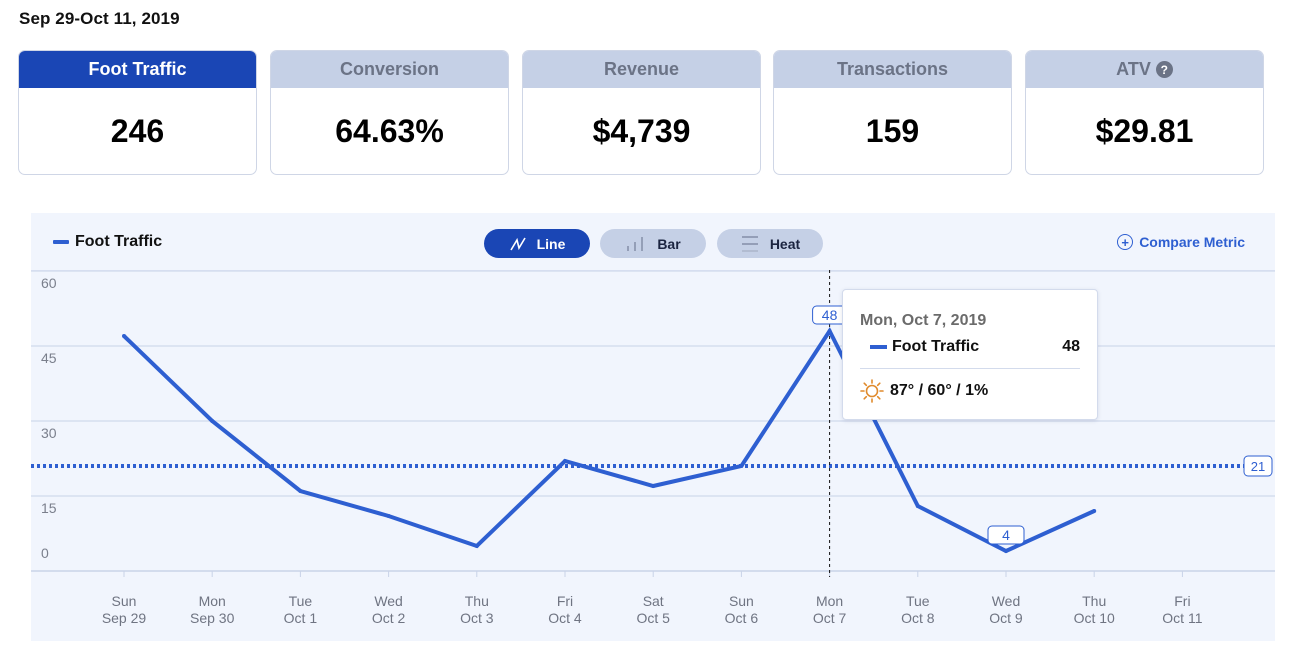 This screenshot has width=1300, height=651. What do you see at coordinates (1006, 535) in the screenshot?
I see `point-label: 4` at bounding box center [1006, 535].